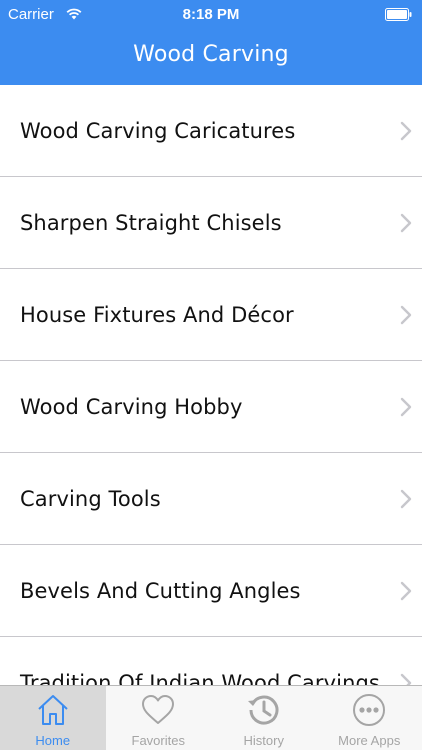  What do you see at coordinates (90, 498) in the screenshot?
I see `list-item-label: Carving Tools` at bounding box center [90, 498].